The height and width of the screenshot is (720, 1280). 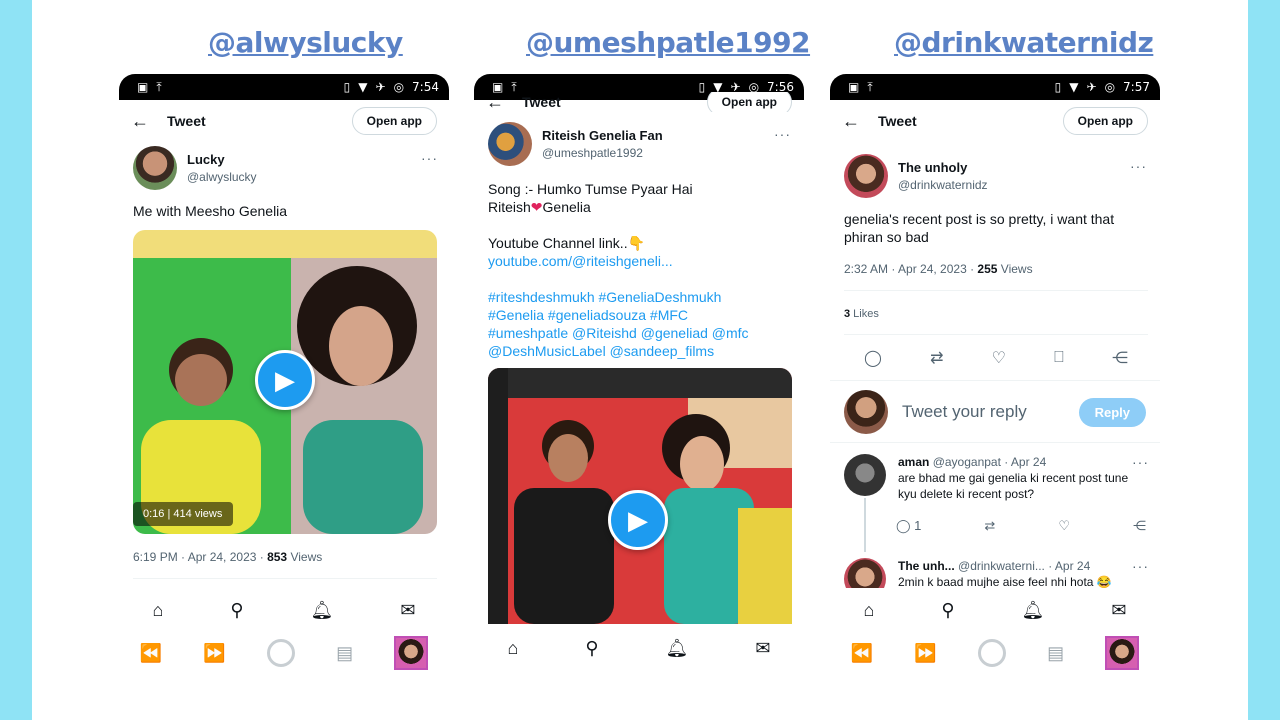 I want to click on reply-input: Tweet your reply, so click(x=990, y=412).